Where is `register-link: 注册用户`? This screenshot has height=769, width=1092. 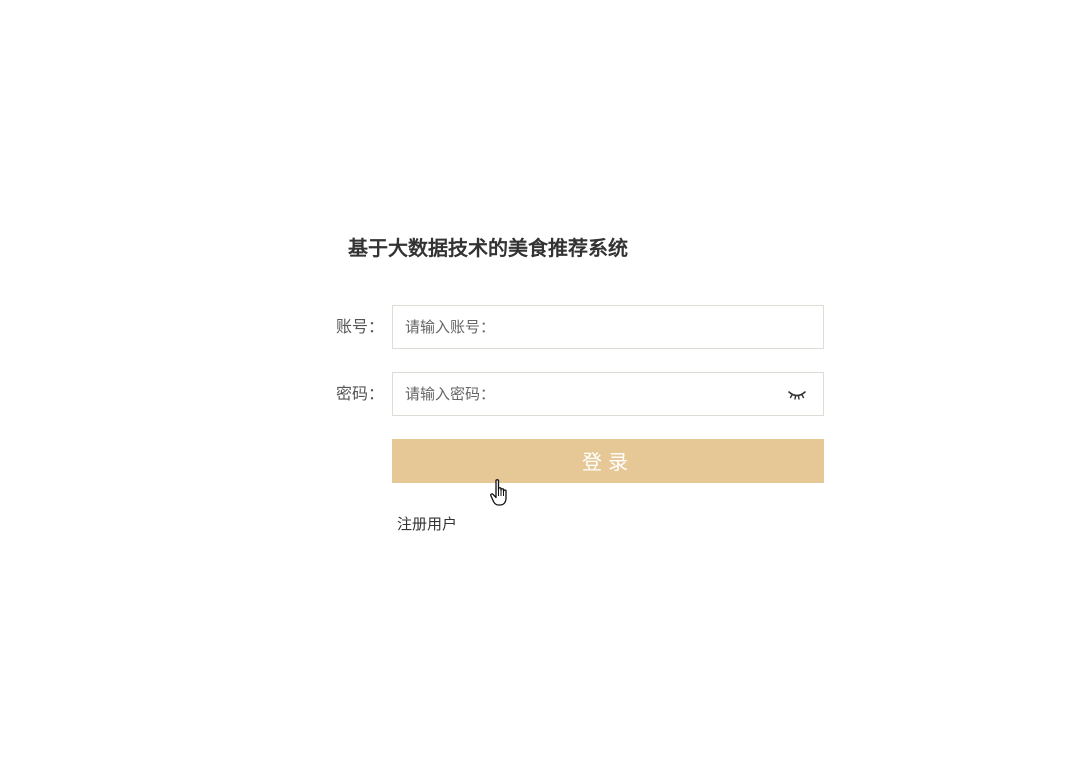 register-link: 注册用户 is located at coordinates (427, 524).